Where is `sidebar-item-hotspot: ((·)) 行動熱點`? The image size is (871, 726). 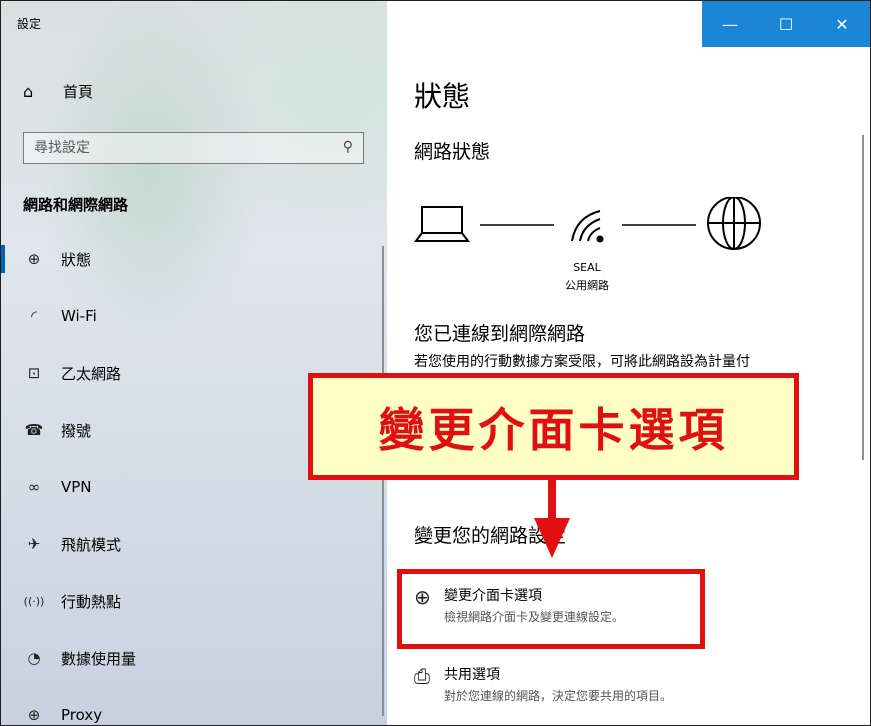
sidebar-item-hotspot: ((·)) 行動熱點 is located at coordinates (194, 601).